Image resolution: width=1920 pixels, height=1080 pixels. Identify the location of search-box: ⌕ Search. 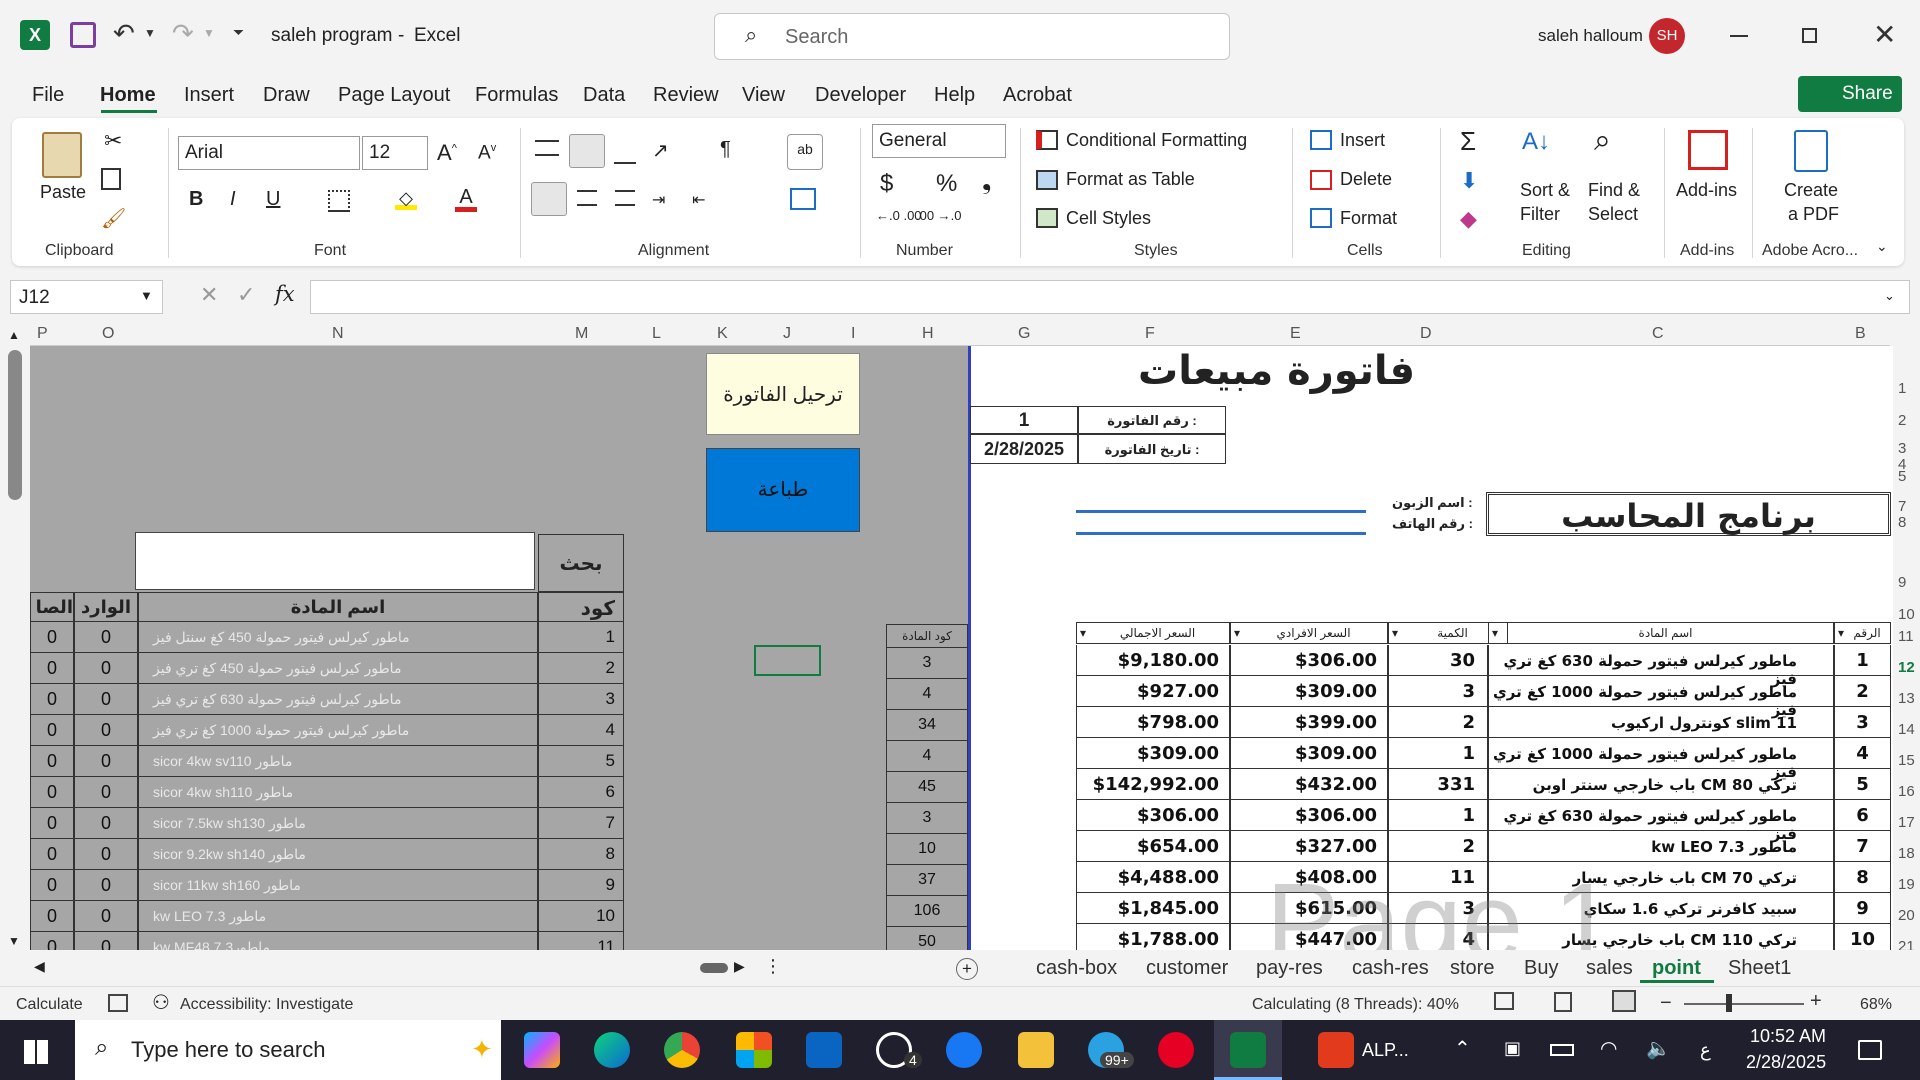
(972, 36).